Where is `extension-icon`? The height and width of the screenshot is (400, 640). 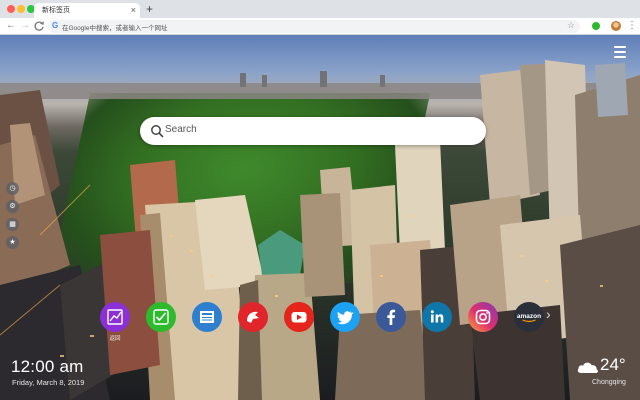
extension-icon is located at coordinates (596, 26).